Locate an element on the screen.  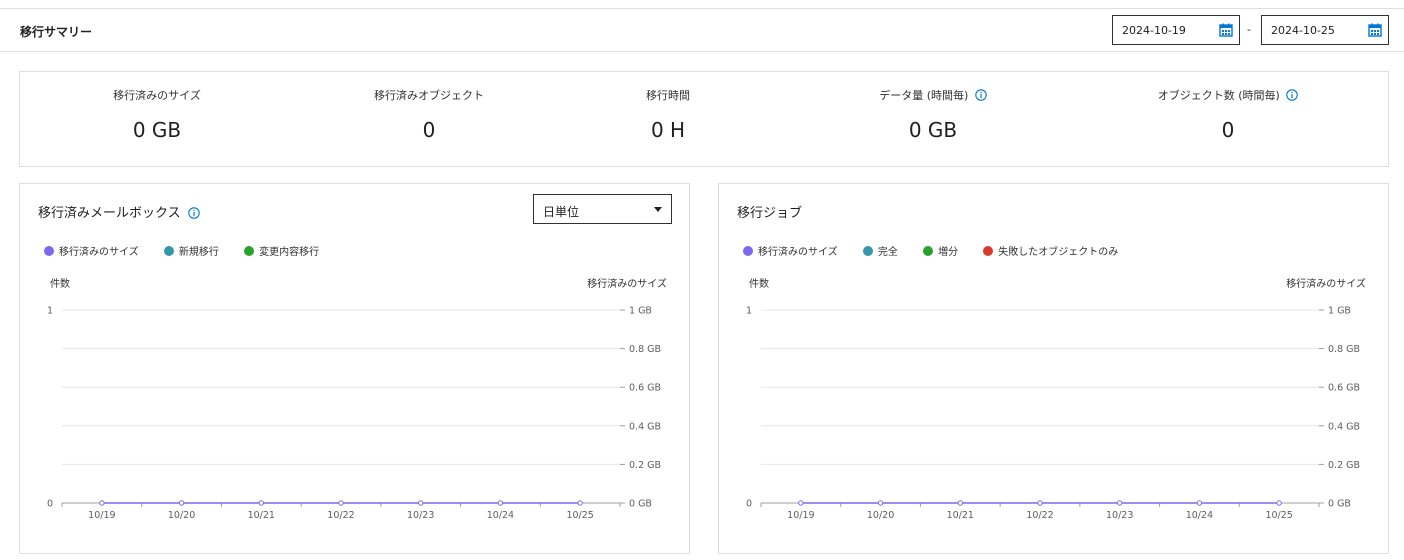
stat-label: データ量 (時間毎) is located at coordinates (924, 95).